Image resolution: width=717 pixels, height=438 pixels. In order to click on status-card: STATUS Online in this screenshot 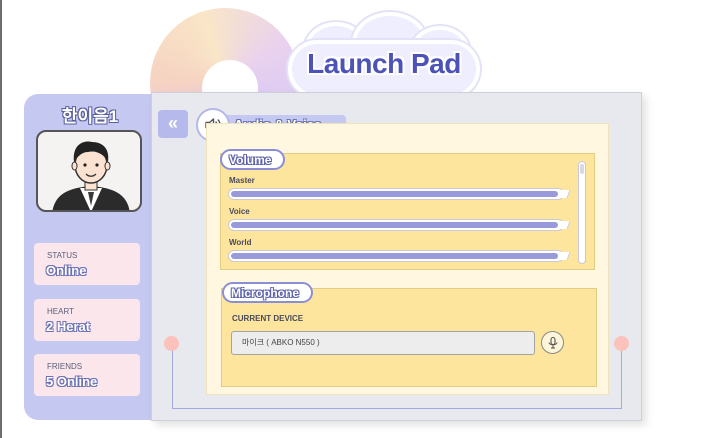, I will do `click(87, 264)`.